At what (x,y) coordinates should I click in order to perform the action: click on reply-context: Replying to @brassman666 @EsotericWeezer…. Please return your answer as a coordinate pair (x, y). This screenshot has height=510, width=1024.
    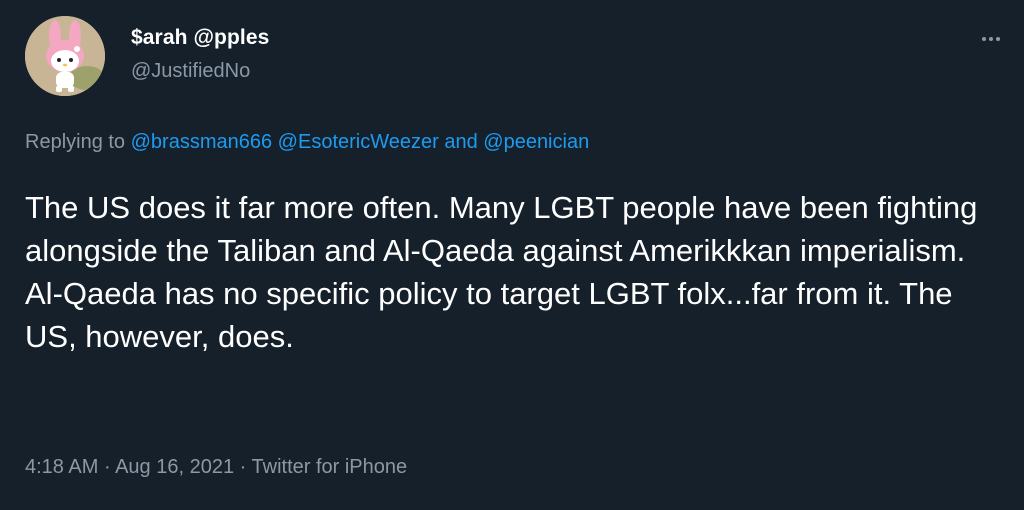
    Looking at the image, I should click on (307, 142).